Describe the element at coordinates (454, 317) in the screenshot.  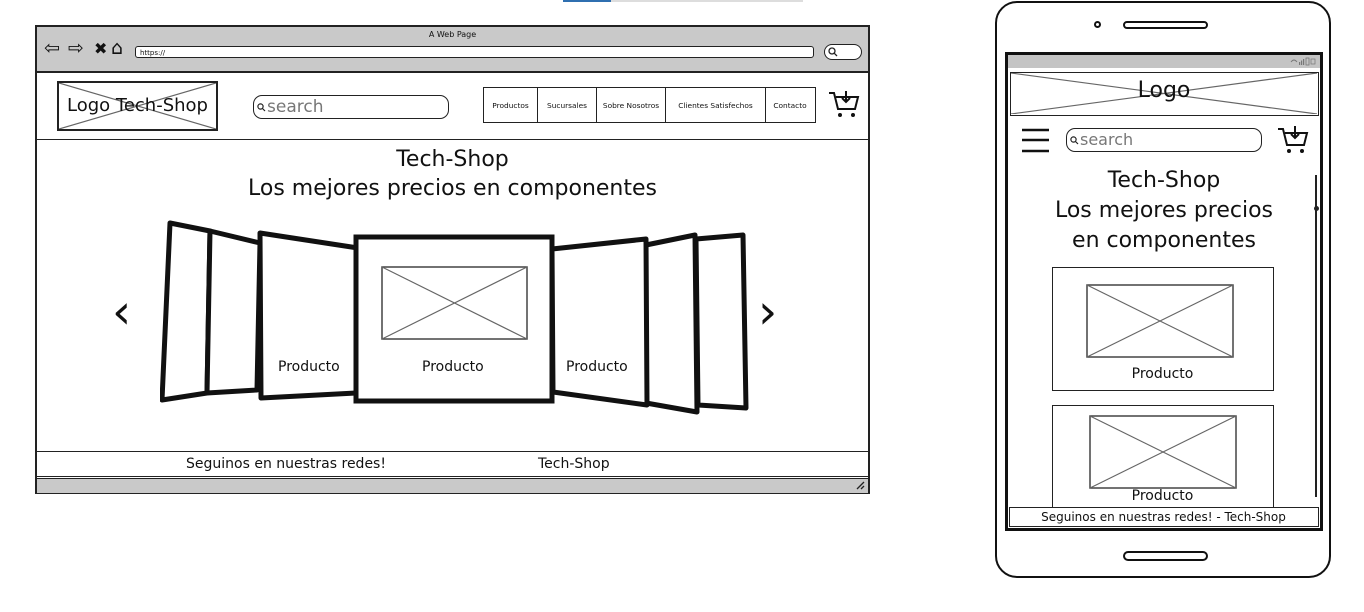
I see `carousel-cards` at that location.